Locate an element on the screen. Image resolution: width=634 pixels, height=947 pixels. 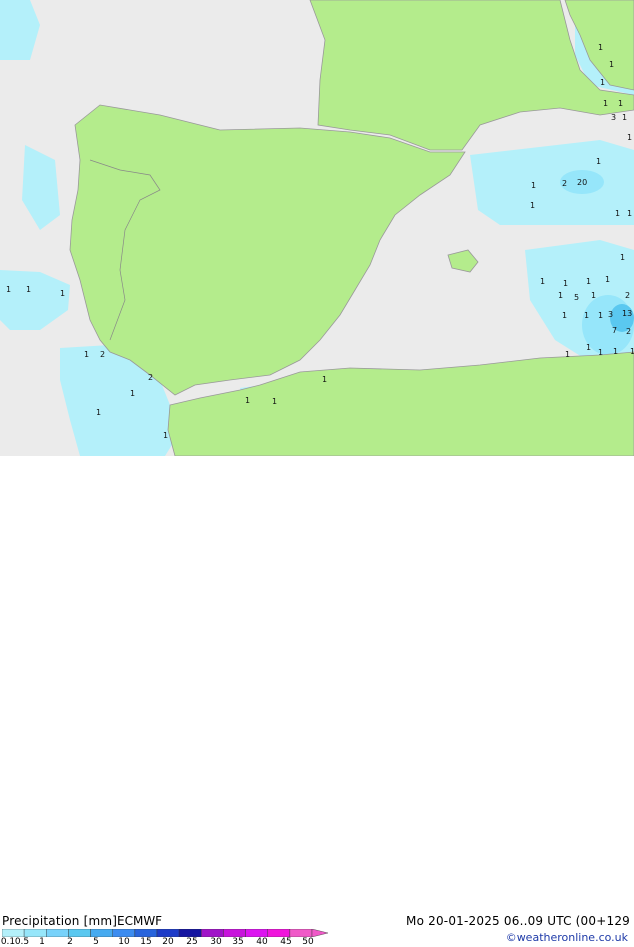
value-label: 7 is located at coordinates (614, 330).